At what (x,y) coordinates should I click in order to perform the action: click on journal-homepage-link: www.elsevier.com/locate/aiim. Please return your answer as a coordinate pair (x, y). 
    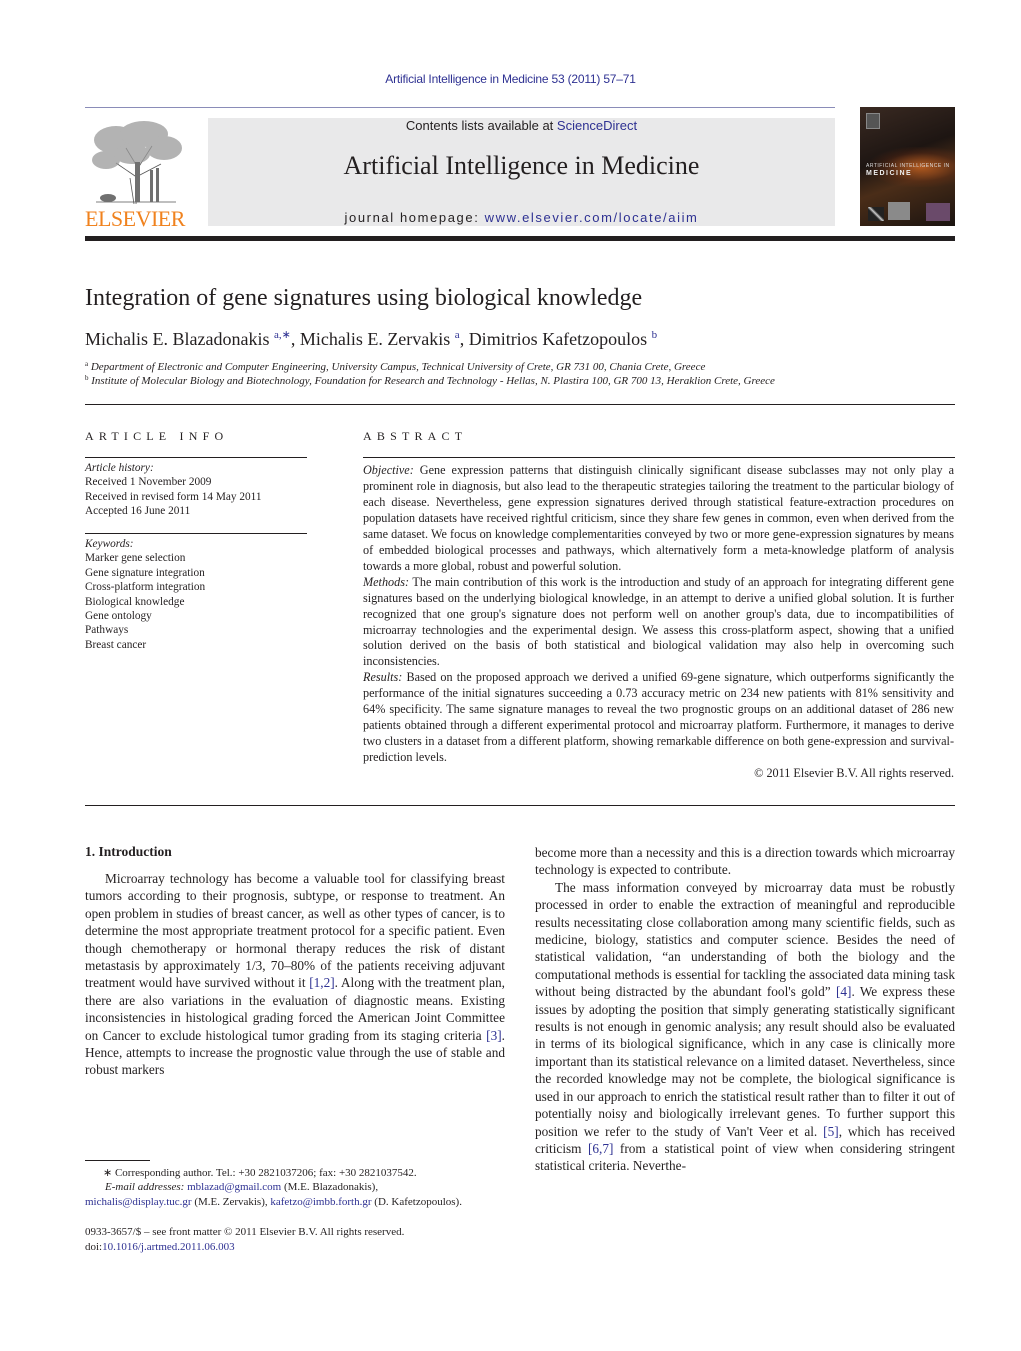
    Looking at the image, I should click on (592, 217).